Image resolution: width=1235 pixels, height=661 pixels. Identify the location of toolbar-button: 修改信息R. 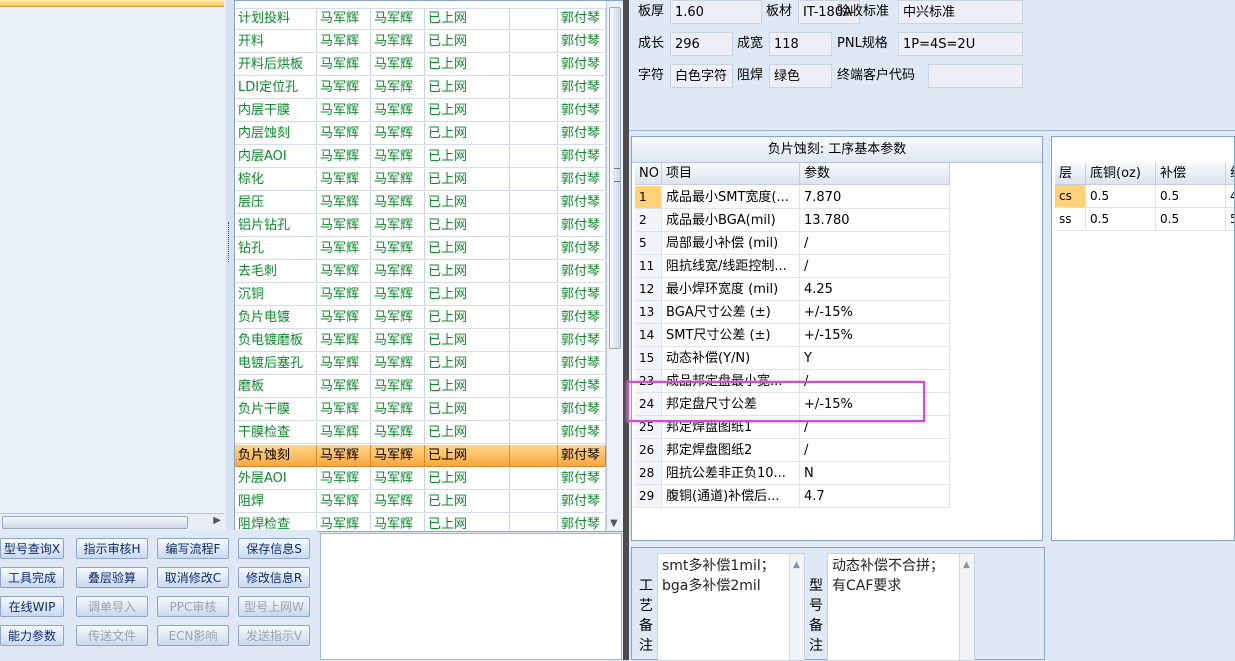
(274, 577).